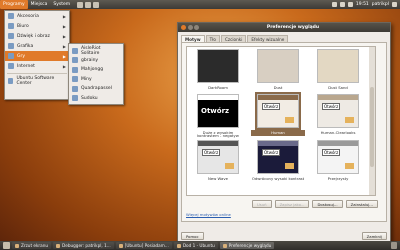 The height and width of the screenshot is (250, 400). I want to click on theme-name: Dust Sand, so click(338, 87).